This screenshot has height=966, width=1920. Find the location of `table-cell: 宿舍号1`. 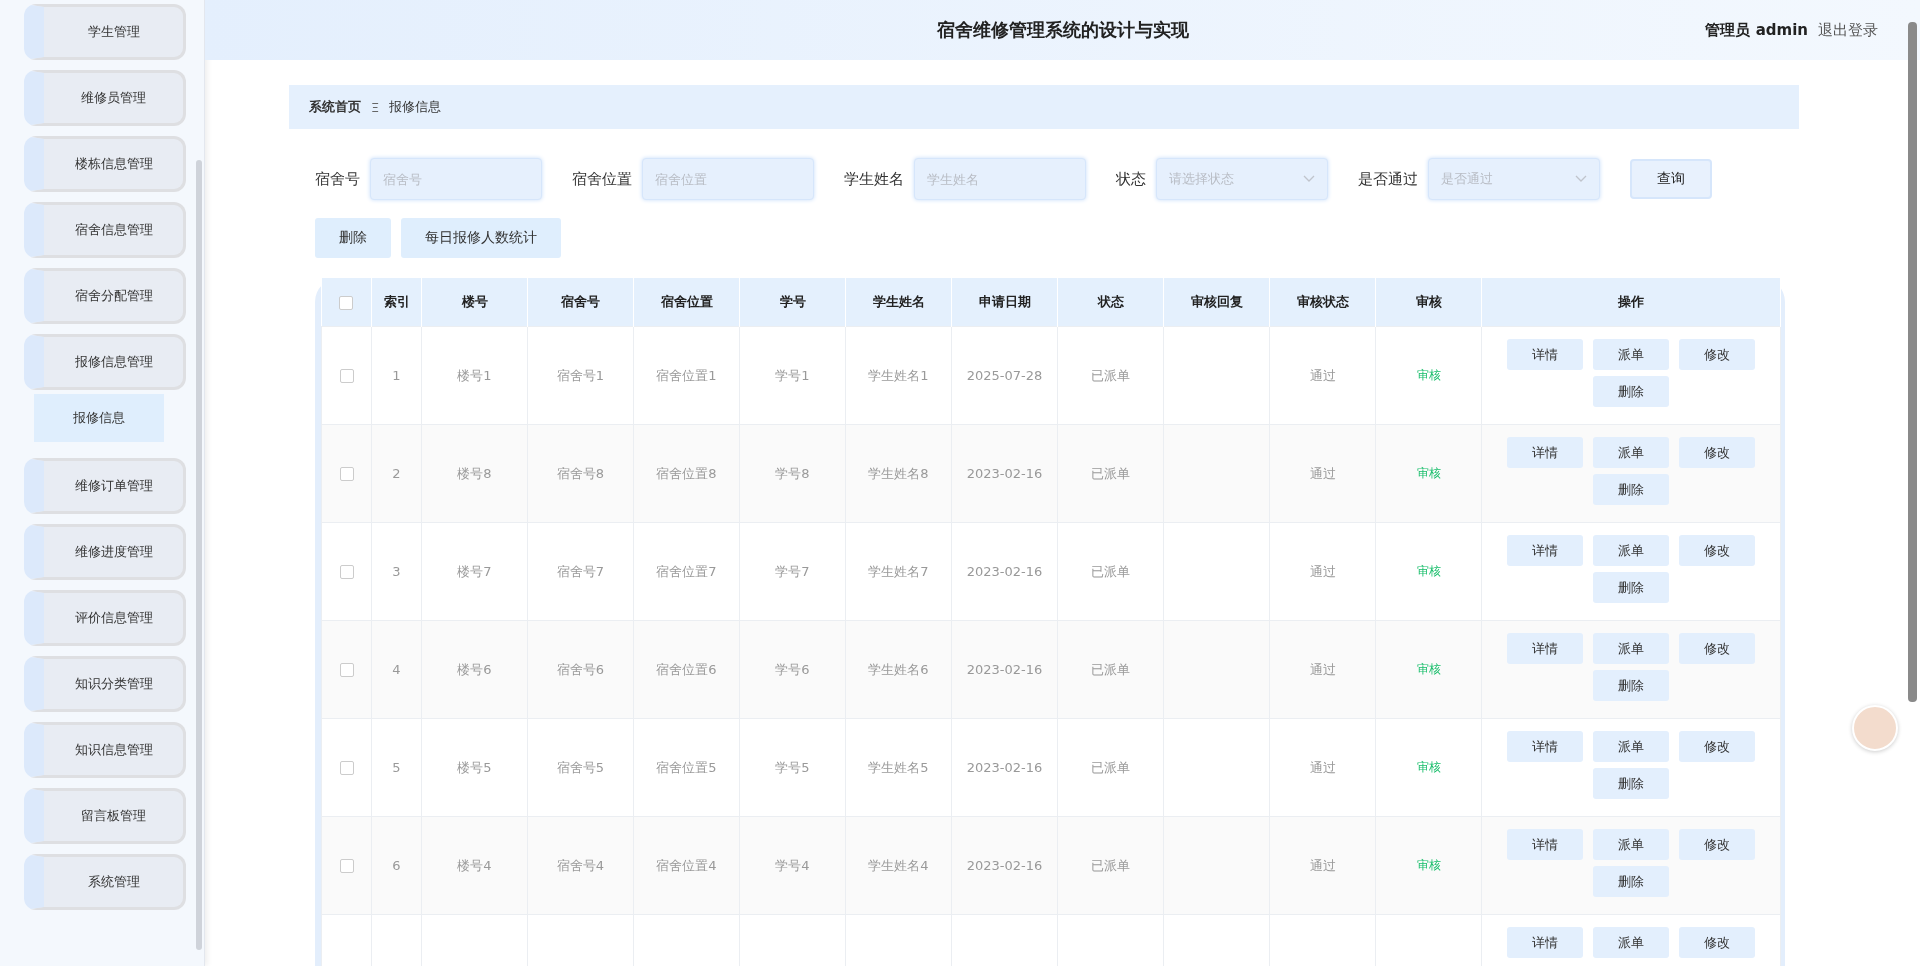

table-cell: 宿舍号1 is located at coordinates (580, 375).